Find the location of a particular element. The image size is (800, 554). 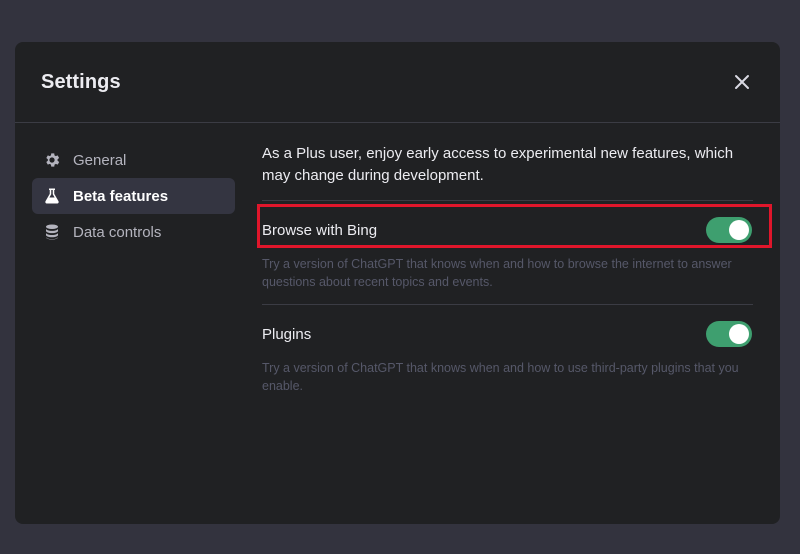

sidebar-item-data-controls: Data controls is located at coordinates (133, 232).